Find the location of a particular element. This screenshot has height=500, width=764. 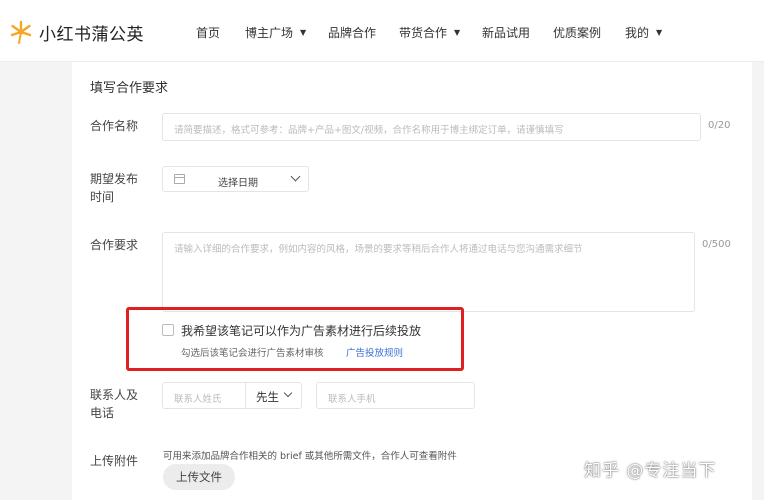

nav-quality-cases: 优质案例 is located at coordinates (577, 32).